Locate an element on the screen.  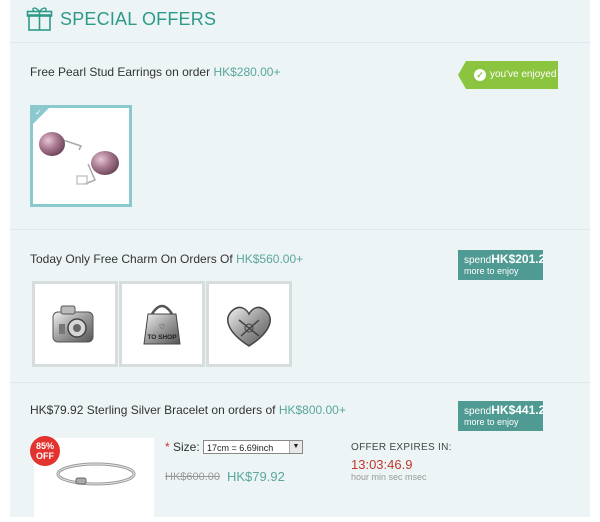
old-price: HK$600.00 is located at coordinates (193, 477).